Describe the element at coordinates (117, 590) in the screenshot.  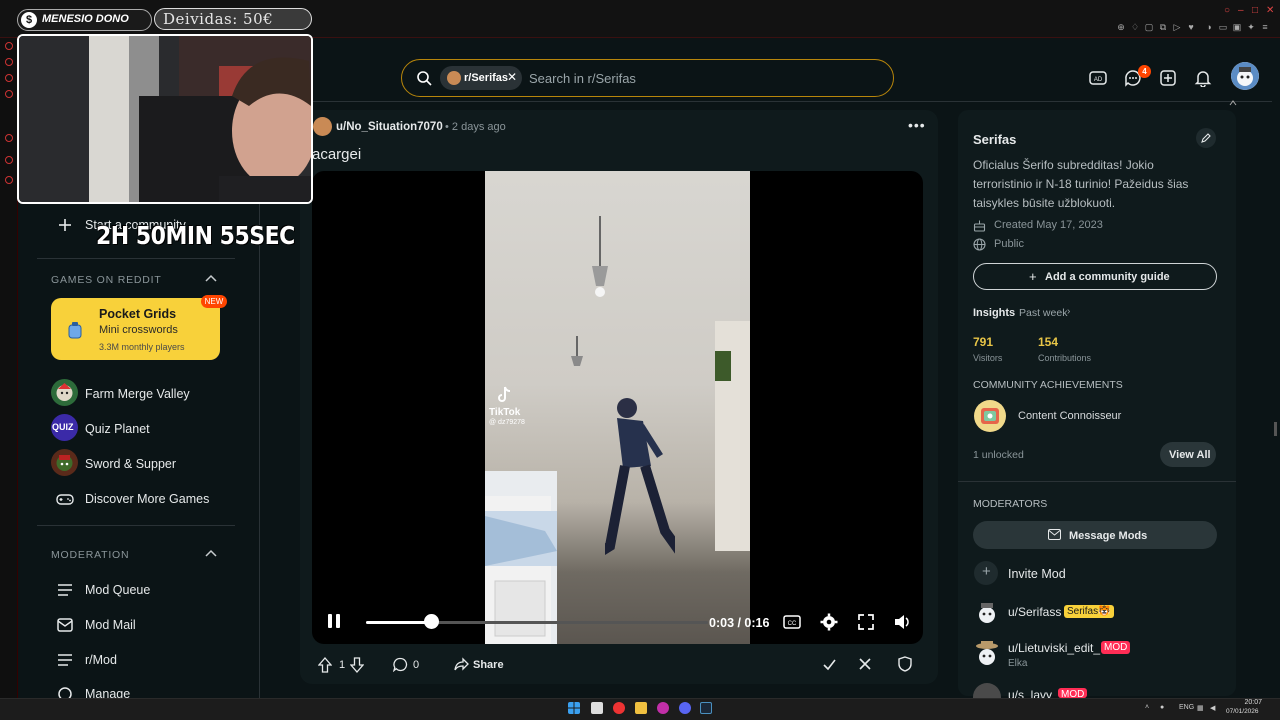
I see `mod-queue-link: Mod Queue` at that location.